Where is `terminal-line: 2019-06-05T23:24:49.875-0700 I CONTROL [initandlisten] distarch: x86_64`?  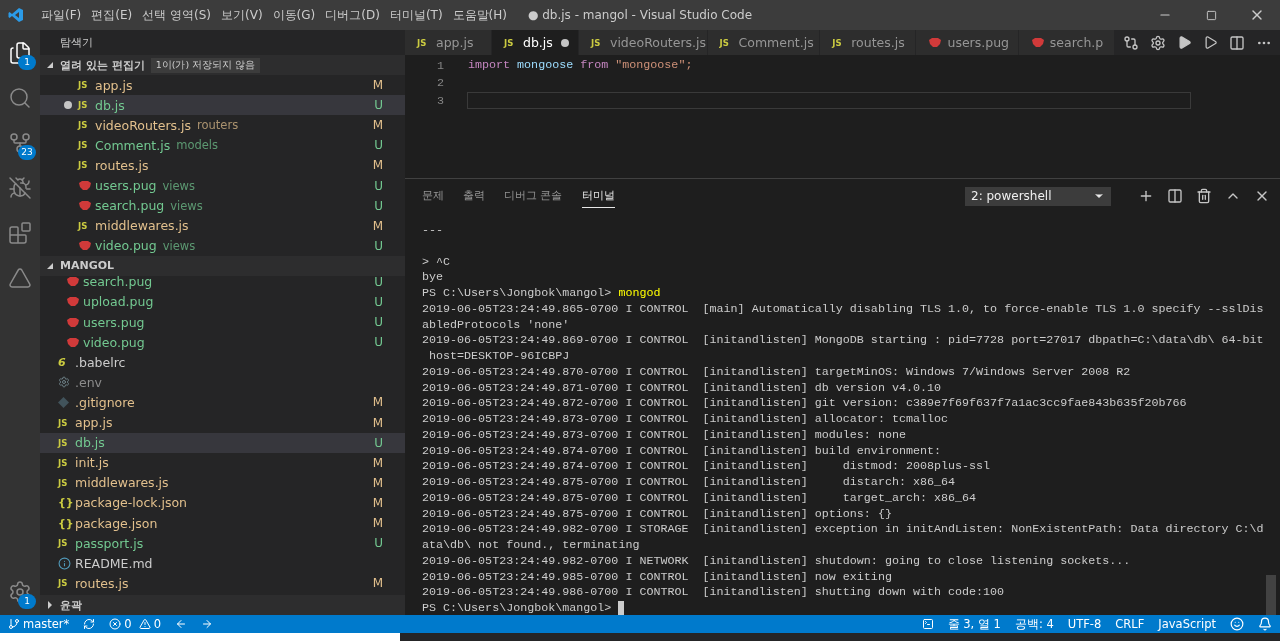
terminal-line: 2019-06-05T23:24:49.875-0700 I CONTROL [initandlisten] distarch: x86_64 is located at coordinates (689, 483).